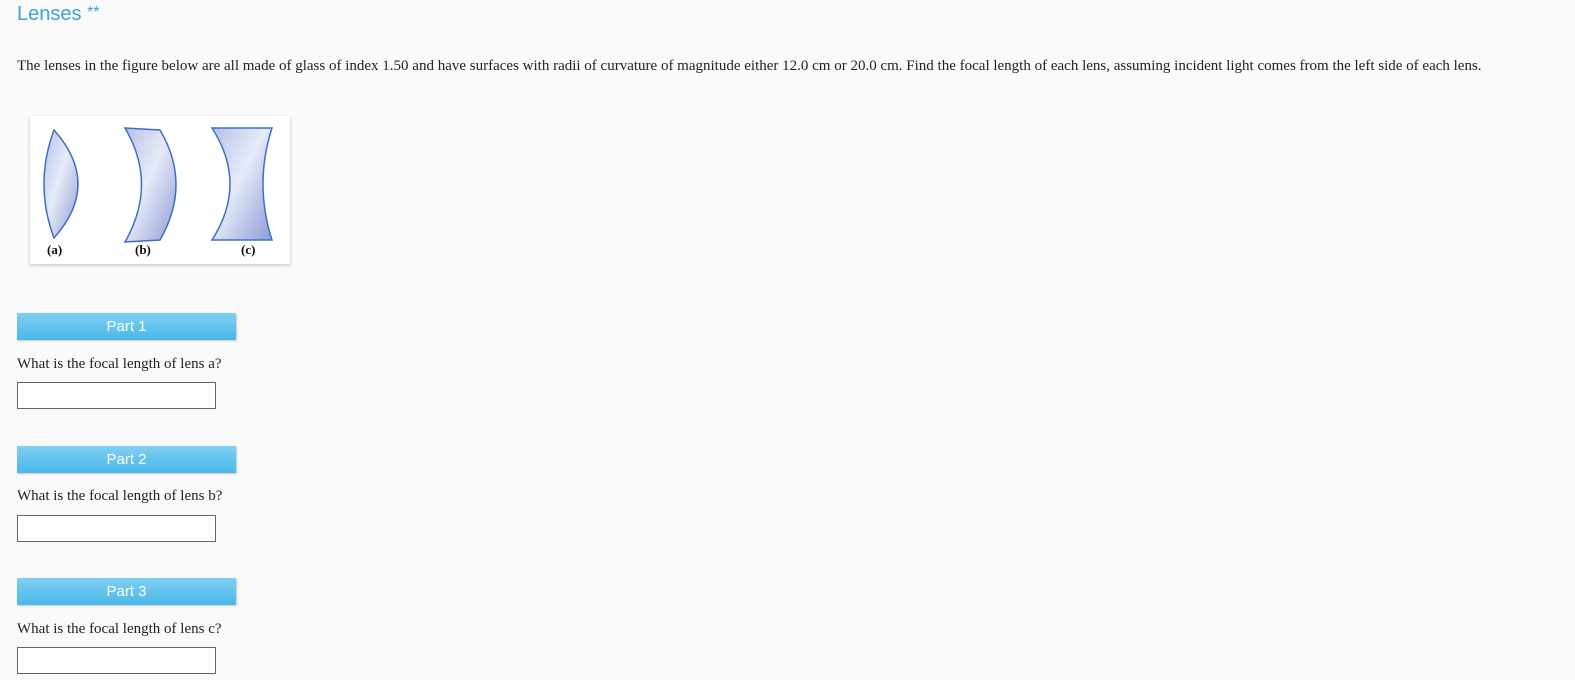 The width and height of the screenshot is (1575, 680). What do you see at coordinates (119, 629) in the screenshot?
I see `part-3-question: What is the focal length of lens c?` at bounding box center [119, 629].